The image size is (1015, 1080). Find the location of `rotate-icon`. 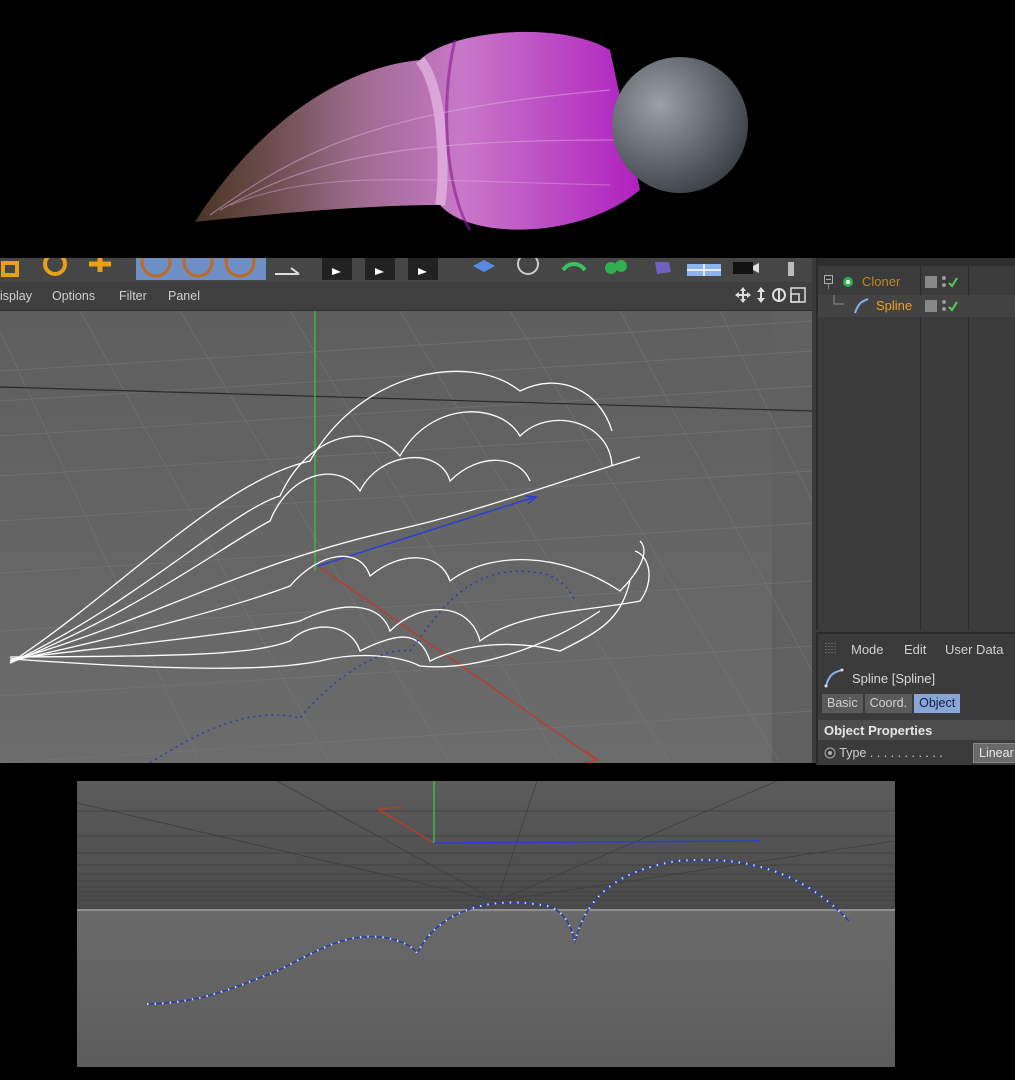

rotate-icon is located at coordinates (55, 269).